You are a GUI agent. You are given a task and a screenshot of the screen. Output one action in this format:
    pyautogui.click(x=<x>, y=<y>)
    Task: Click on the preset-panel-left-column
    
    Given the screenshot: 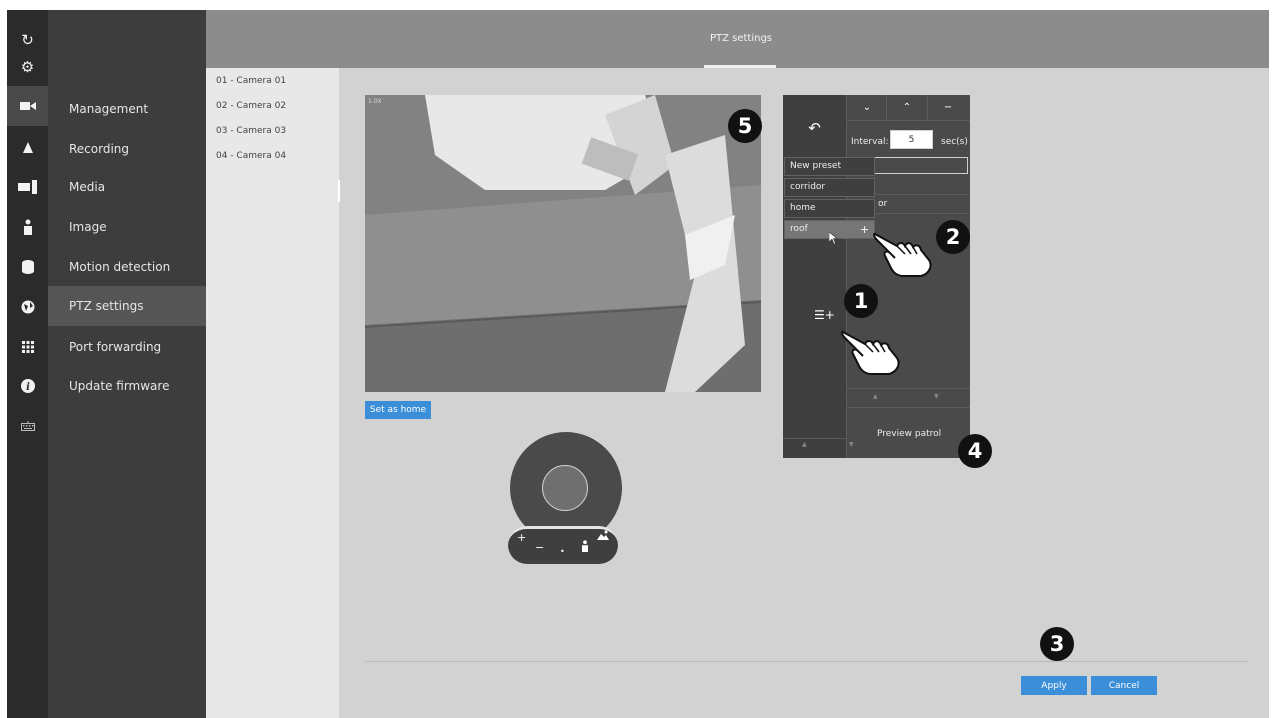 What is the action you would take?
    pyautogui.click(x=814, y=276)
    